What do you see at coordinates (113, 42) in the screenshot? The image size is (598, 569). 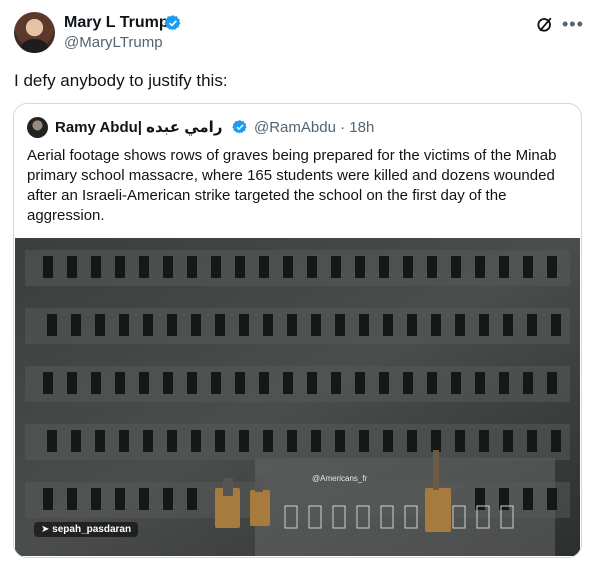 I see `author-handle: @MaryLTrump` at bounding box center [113, 42].